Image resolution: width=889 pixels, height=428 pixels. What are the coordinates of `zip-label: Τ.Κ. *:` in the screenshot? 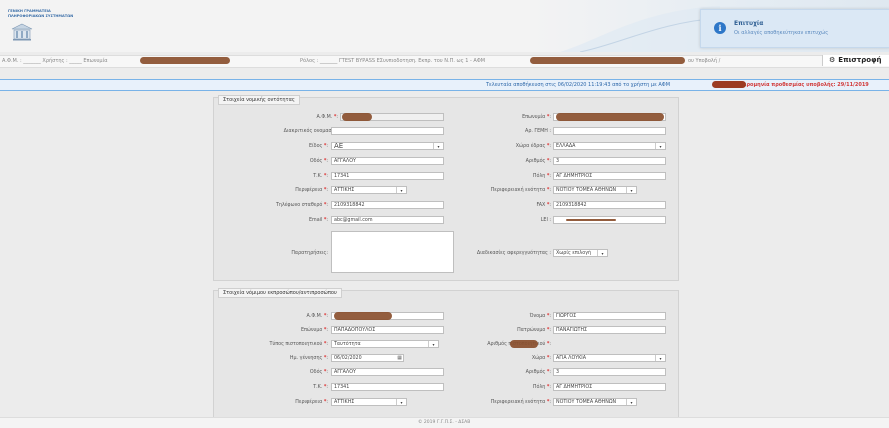 It's located at (320, 176).